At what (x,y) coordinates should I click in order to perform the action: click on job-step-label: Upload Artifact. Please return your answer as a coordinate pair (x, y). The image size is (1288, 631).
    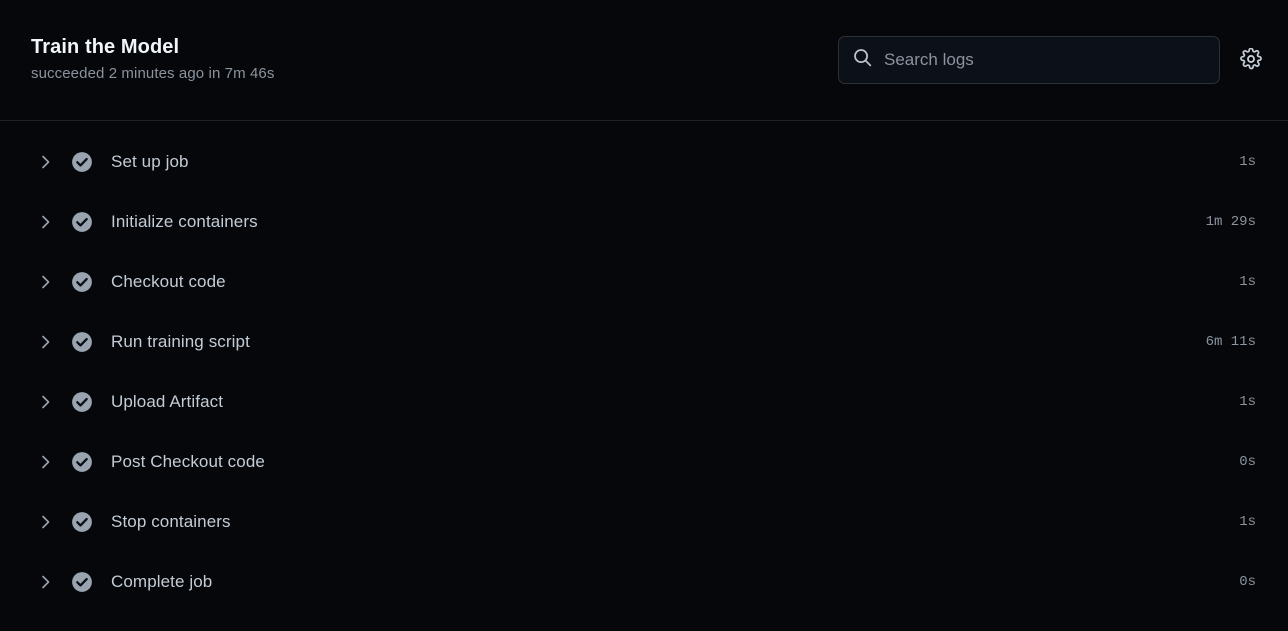
    Looking at the image, I should click on (167, 401).